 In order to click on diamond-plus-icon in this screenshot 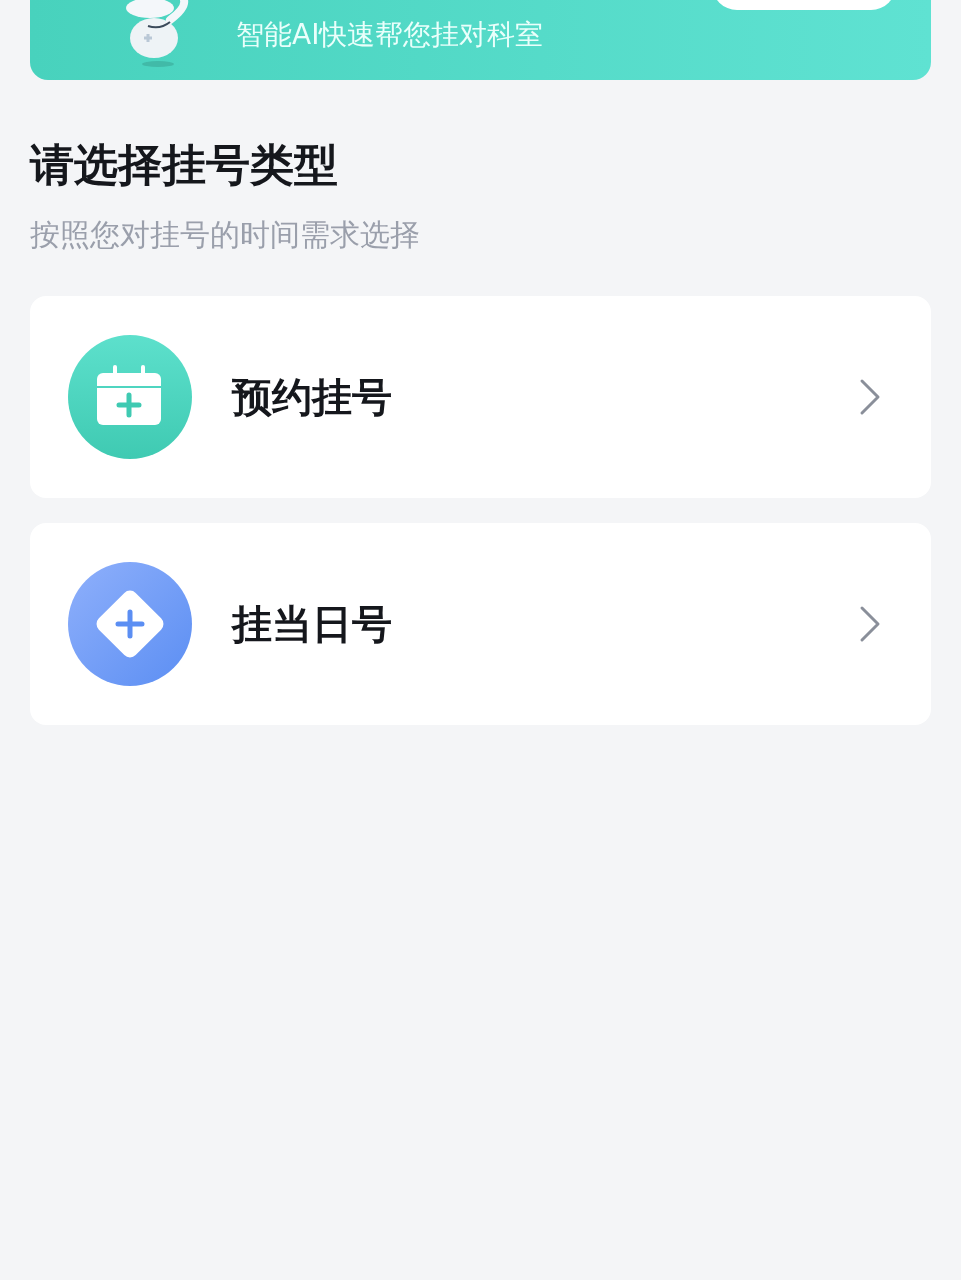, I will do `click(130, 624)`.